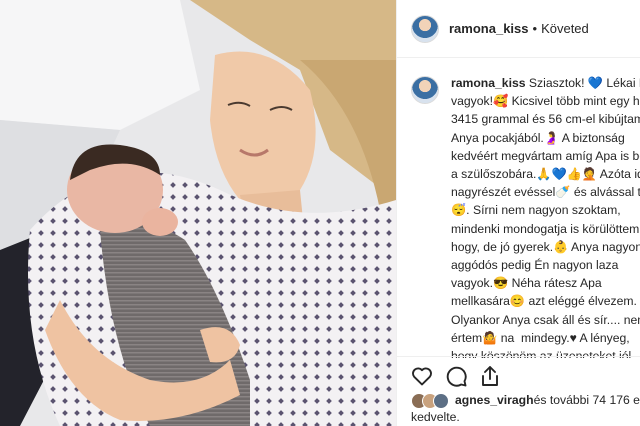 The width and height of the screenshot is (640, 426). Describe the element at coordinates (441, 400) in the screenshot. I see `liker-avatar` at that location.